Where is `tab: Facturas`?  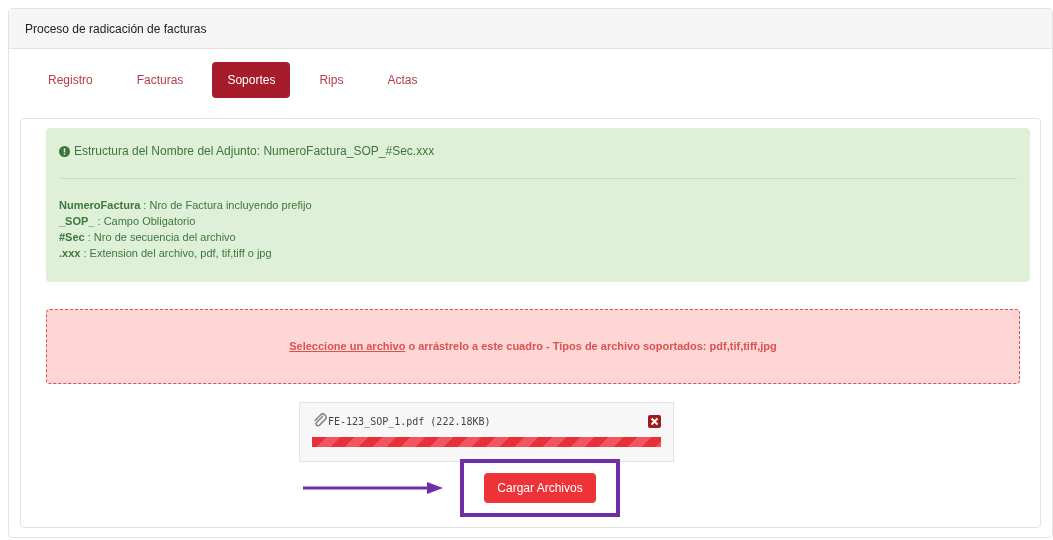 tab: Facturas is located at coordinates (160, 80).